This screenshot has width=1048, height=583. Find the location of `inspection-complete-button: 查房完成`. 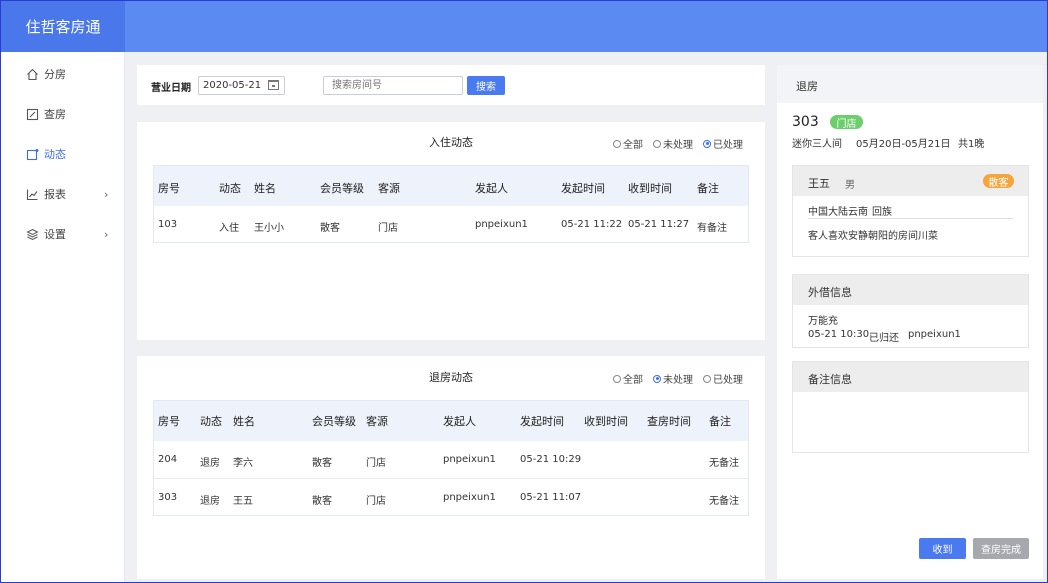

inspection-complete-button: 查房完成 is located at coordinates (1001, 548).